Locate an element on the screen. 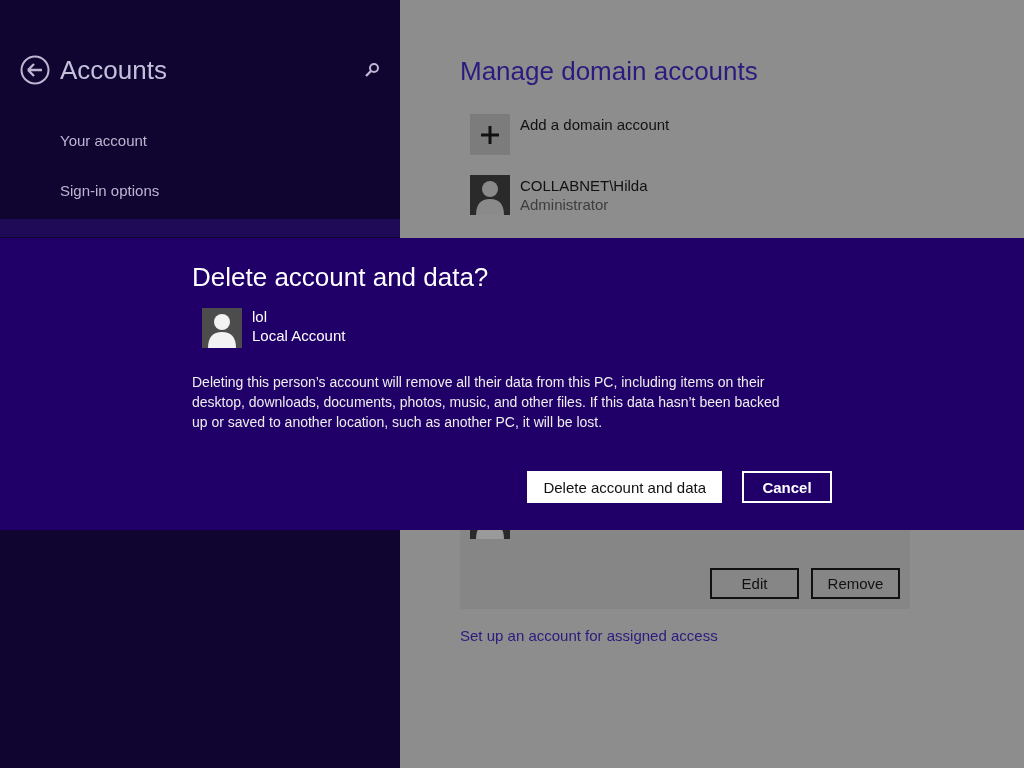 This screenshot has height=768, width=1024. add-account-label: Add a domain account is located at coordinates (595, 124).